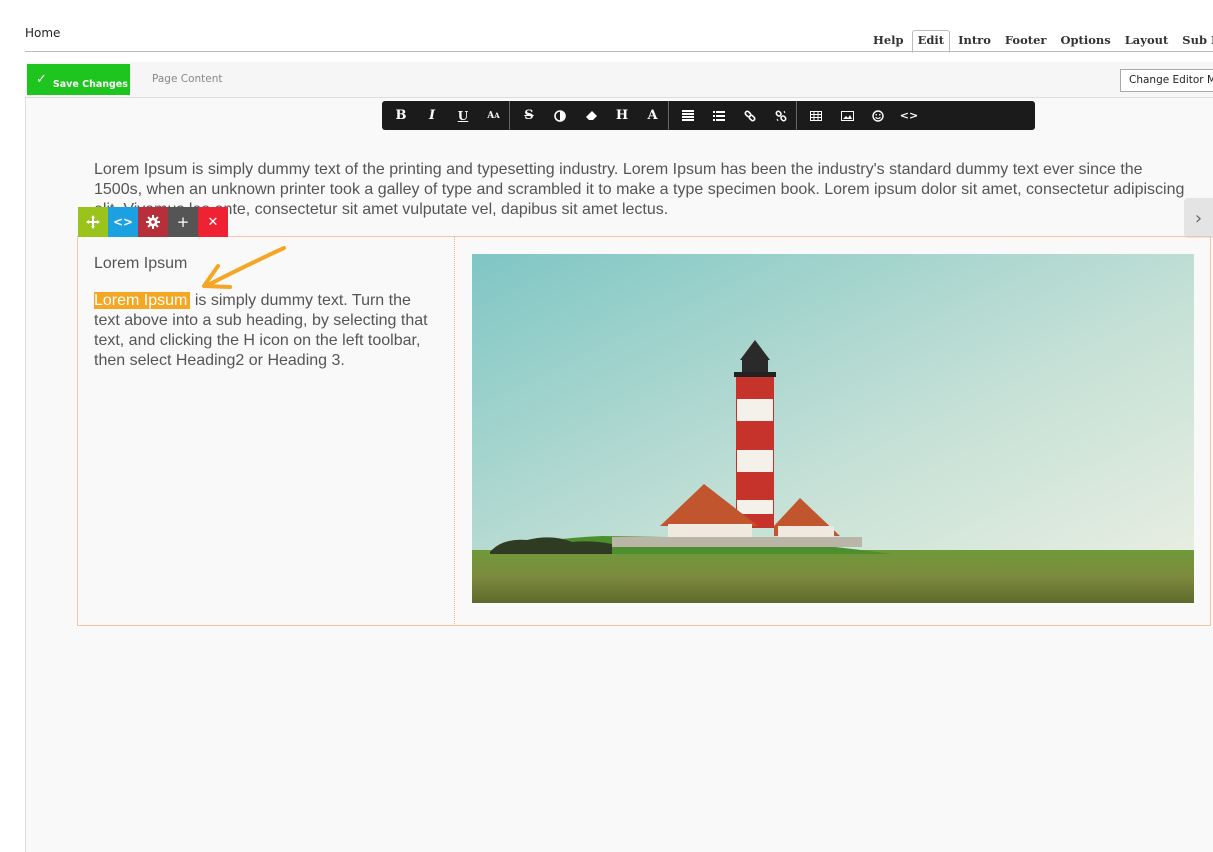 The width and height of the screenshot is (1213, 852). I want to click on paragraph-icon, so click(688, 115).